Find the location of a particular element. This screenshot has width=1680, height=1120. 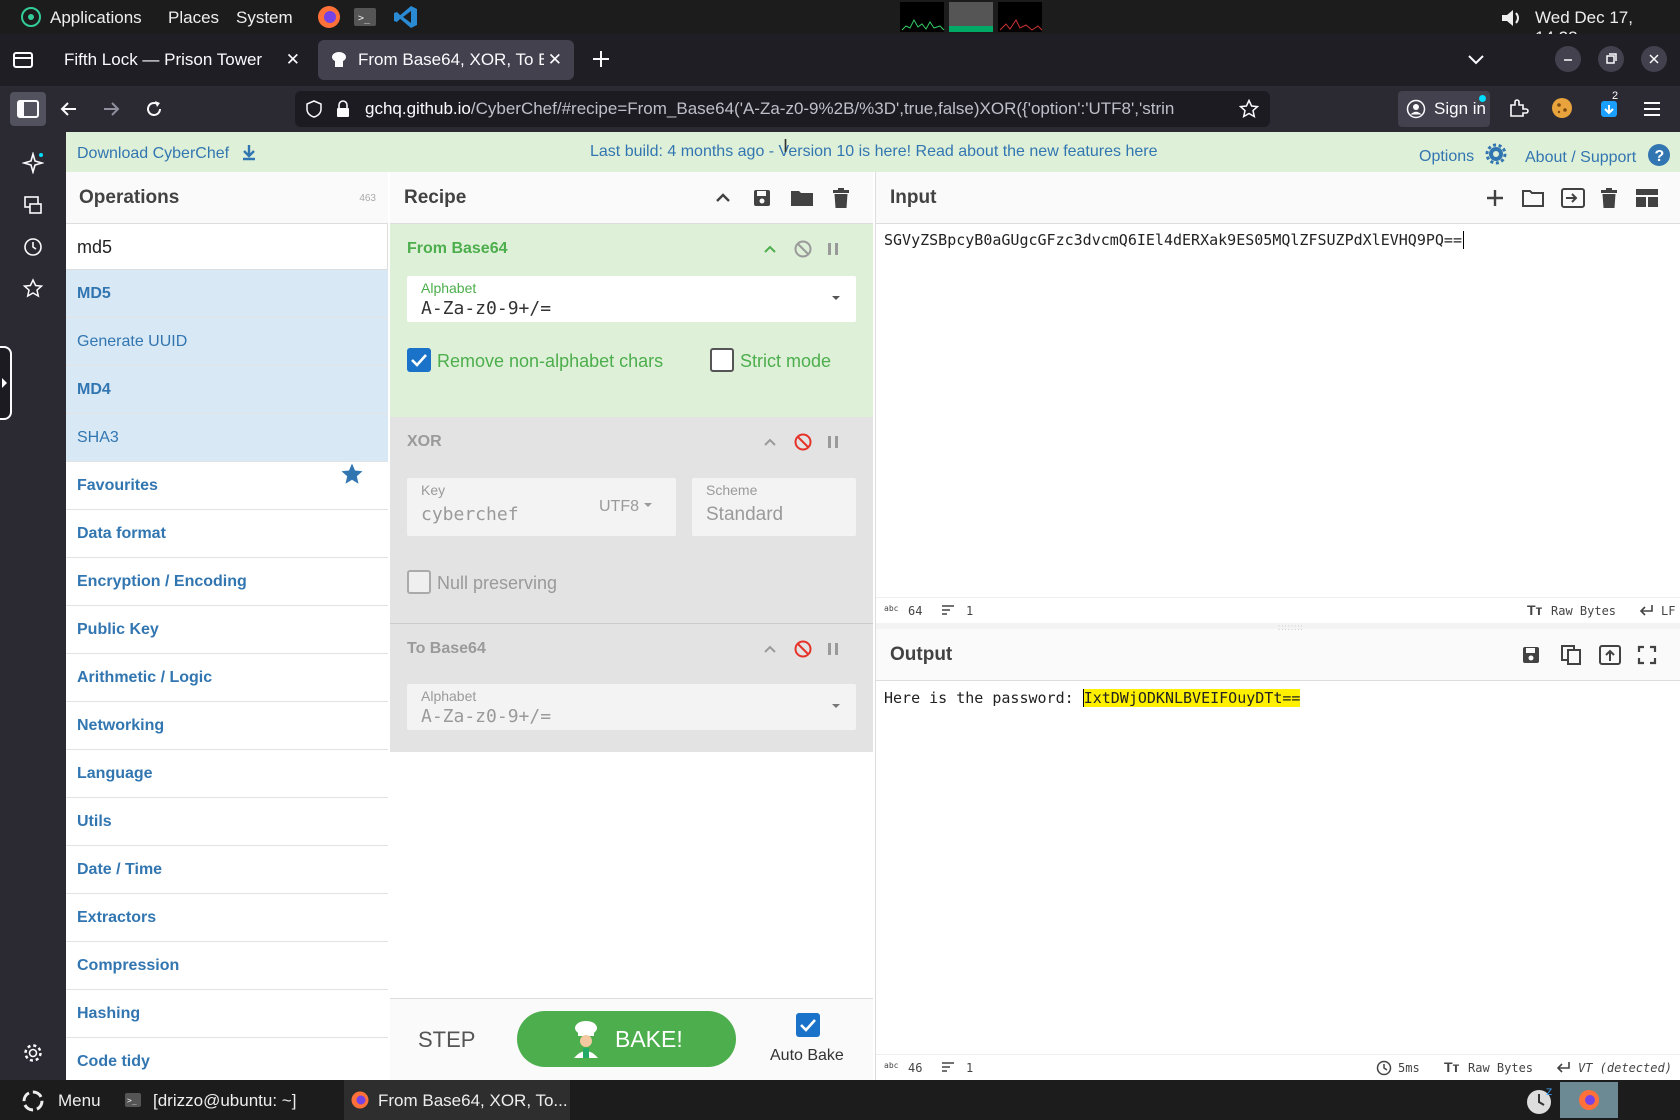

output-eol: VT (detected) is located at coordinates (1625, 1068).